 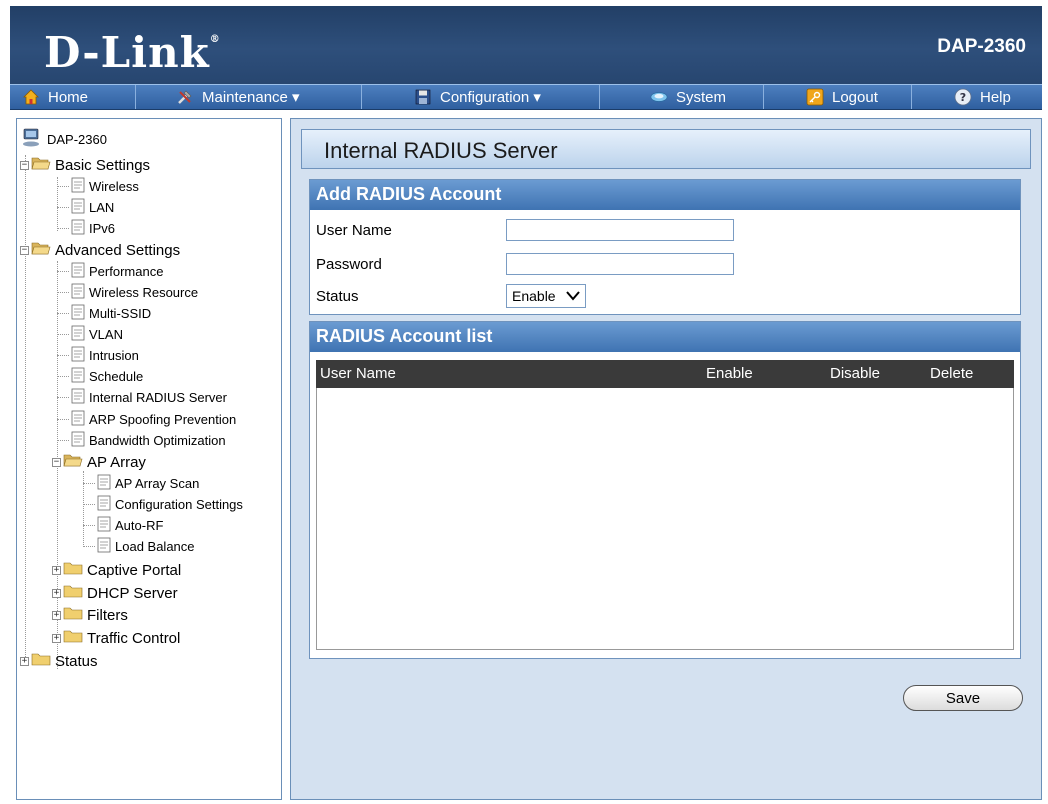 What do you see at coordinates (977, 97) in the screenshot?
I see `menu-help: ? Help` at bounding box center [977, 97].